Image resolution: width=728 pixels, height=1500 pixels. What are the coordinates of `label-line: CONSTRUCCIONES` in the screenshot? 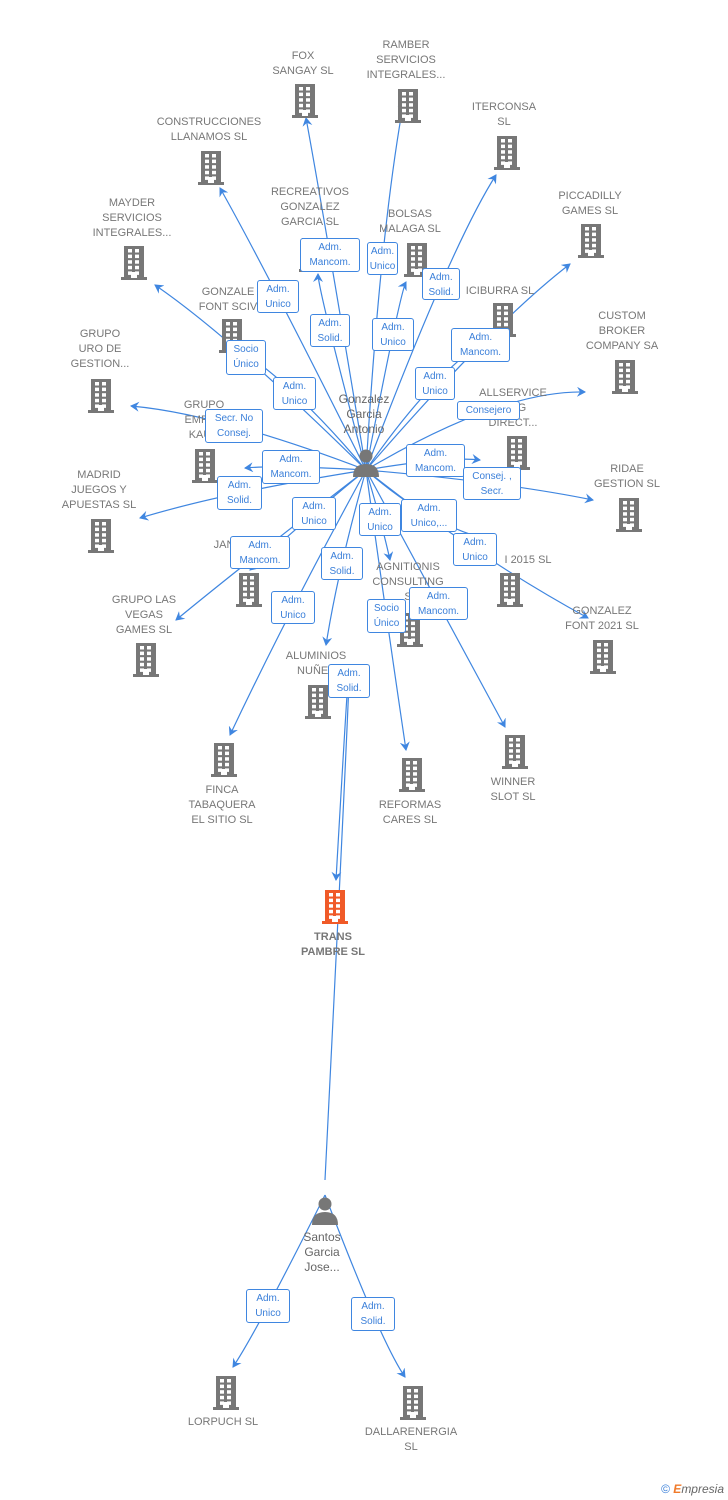 It's located at (209, 122).